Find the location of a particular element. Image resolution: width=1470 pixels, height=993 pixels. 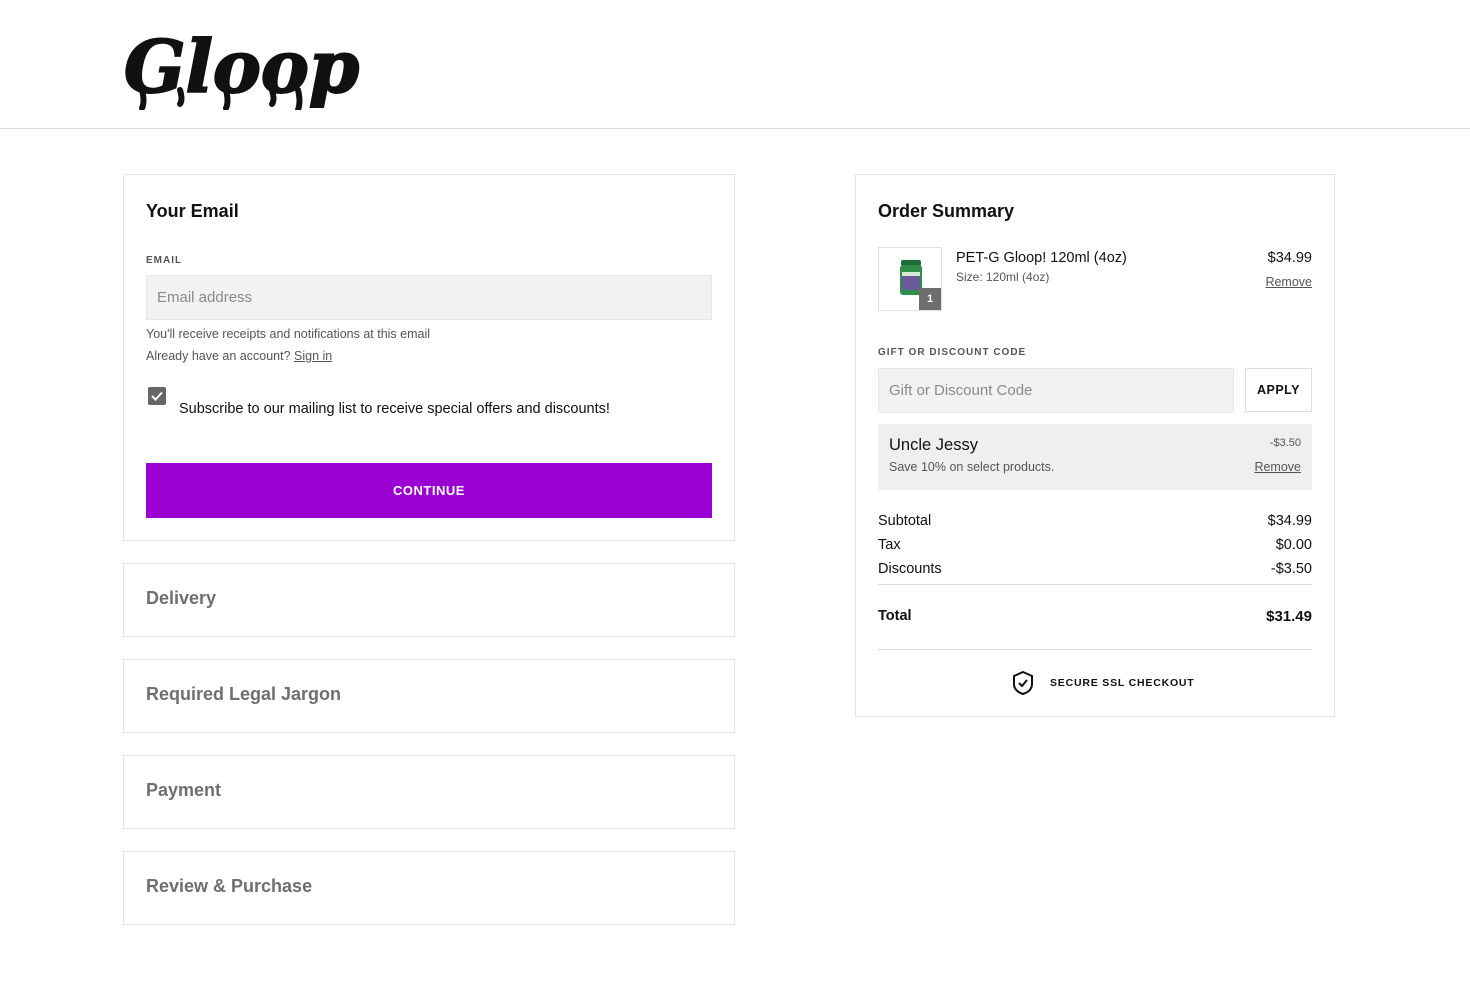

step-payment-title: Payment is located at coordinates (184, 790).